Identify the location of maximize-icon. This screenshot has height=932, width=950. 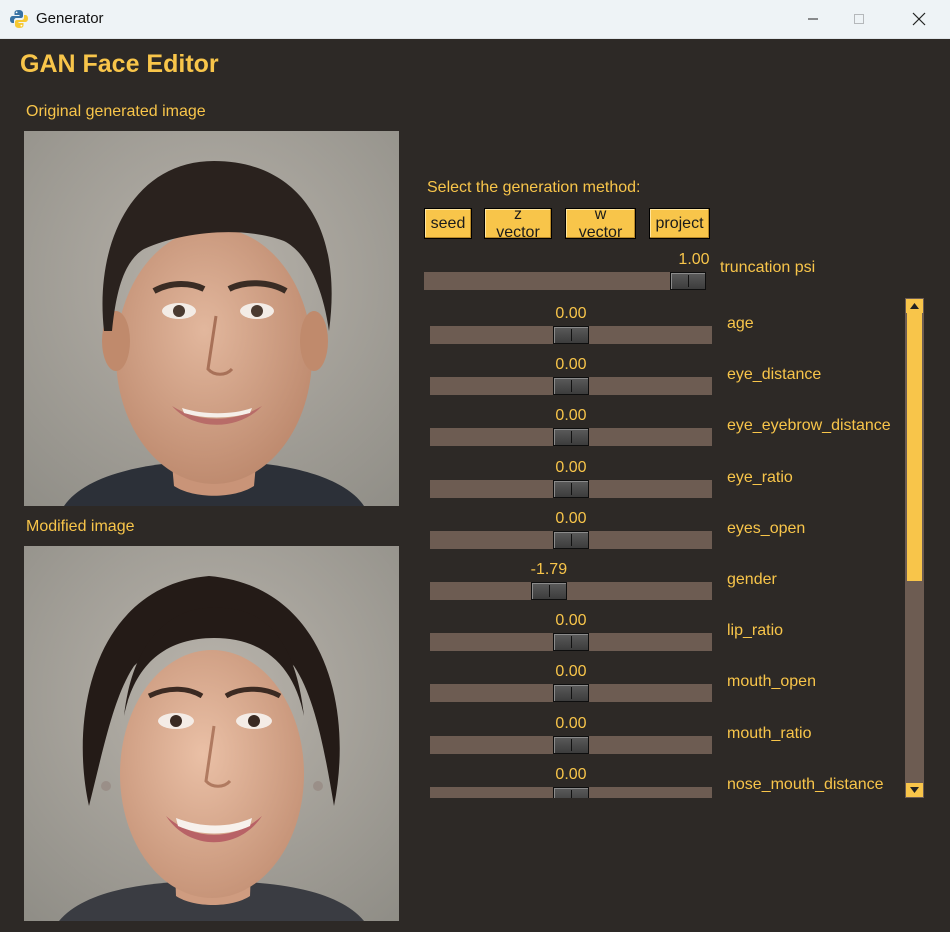
(859, 19).